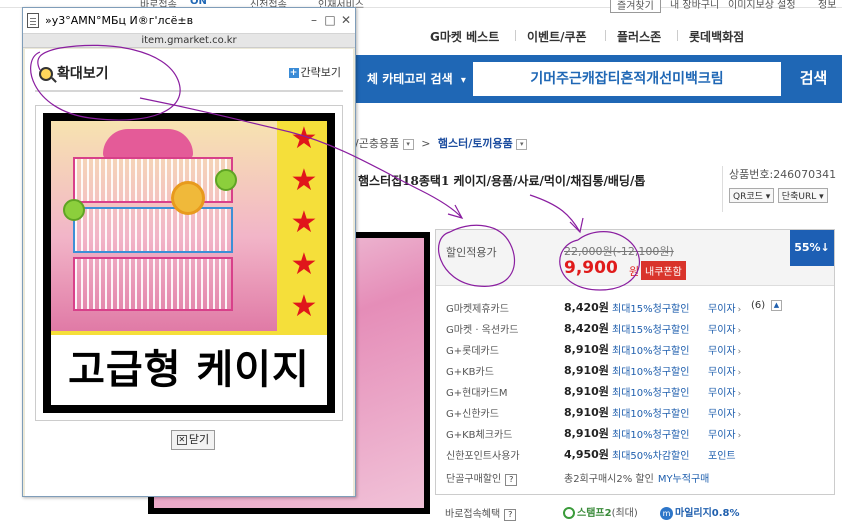  Describe the element at coordinates (330, 20) in the screenshot. I see `maximize-icon: □` at that location.